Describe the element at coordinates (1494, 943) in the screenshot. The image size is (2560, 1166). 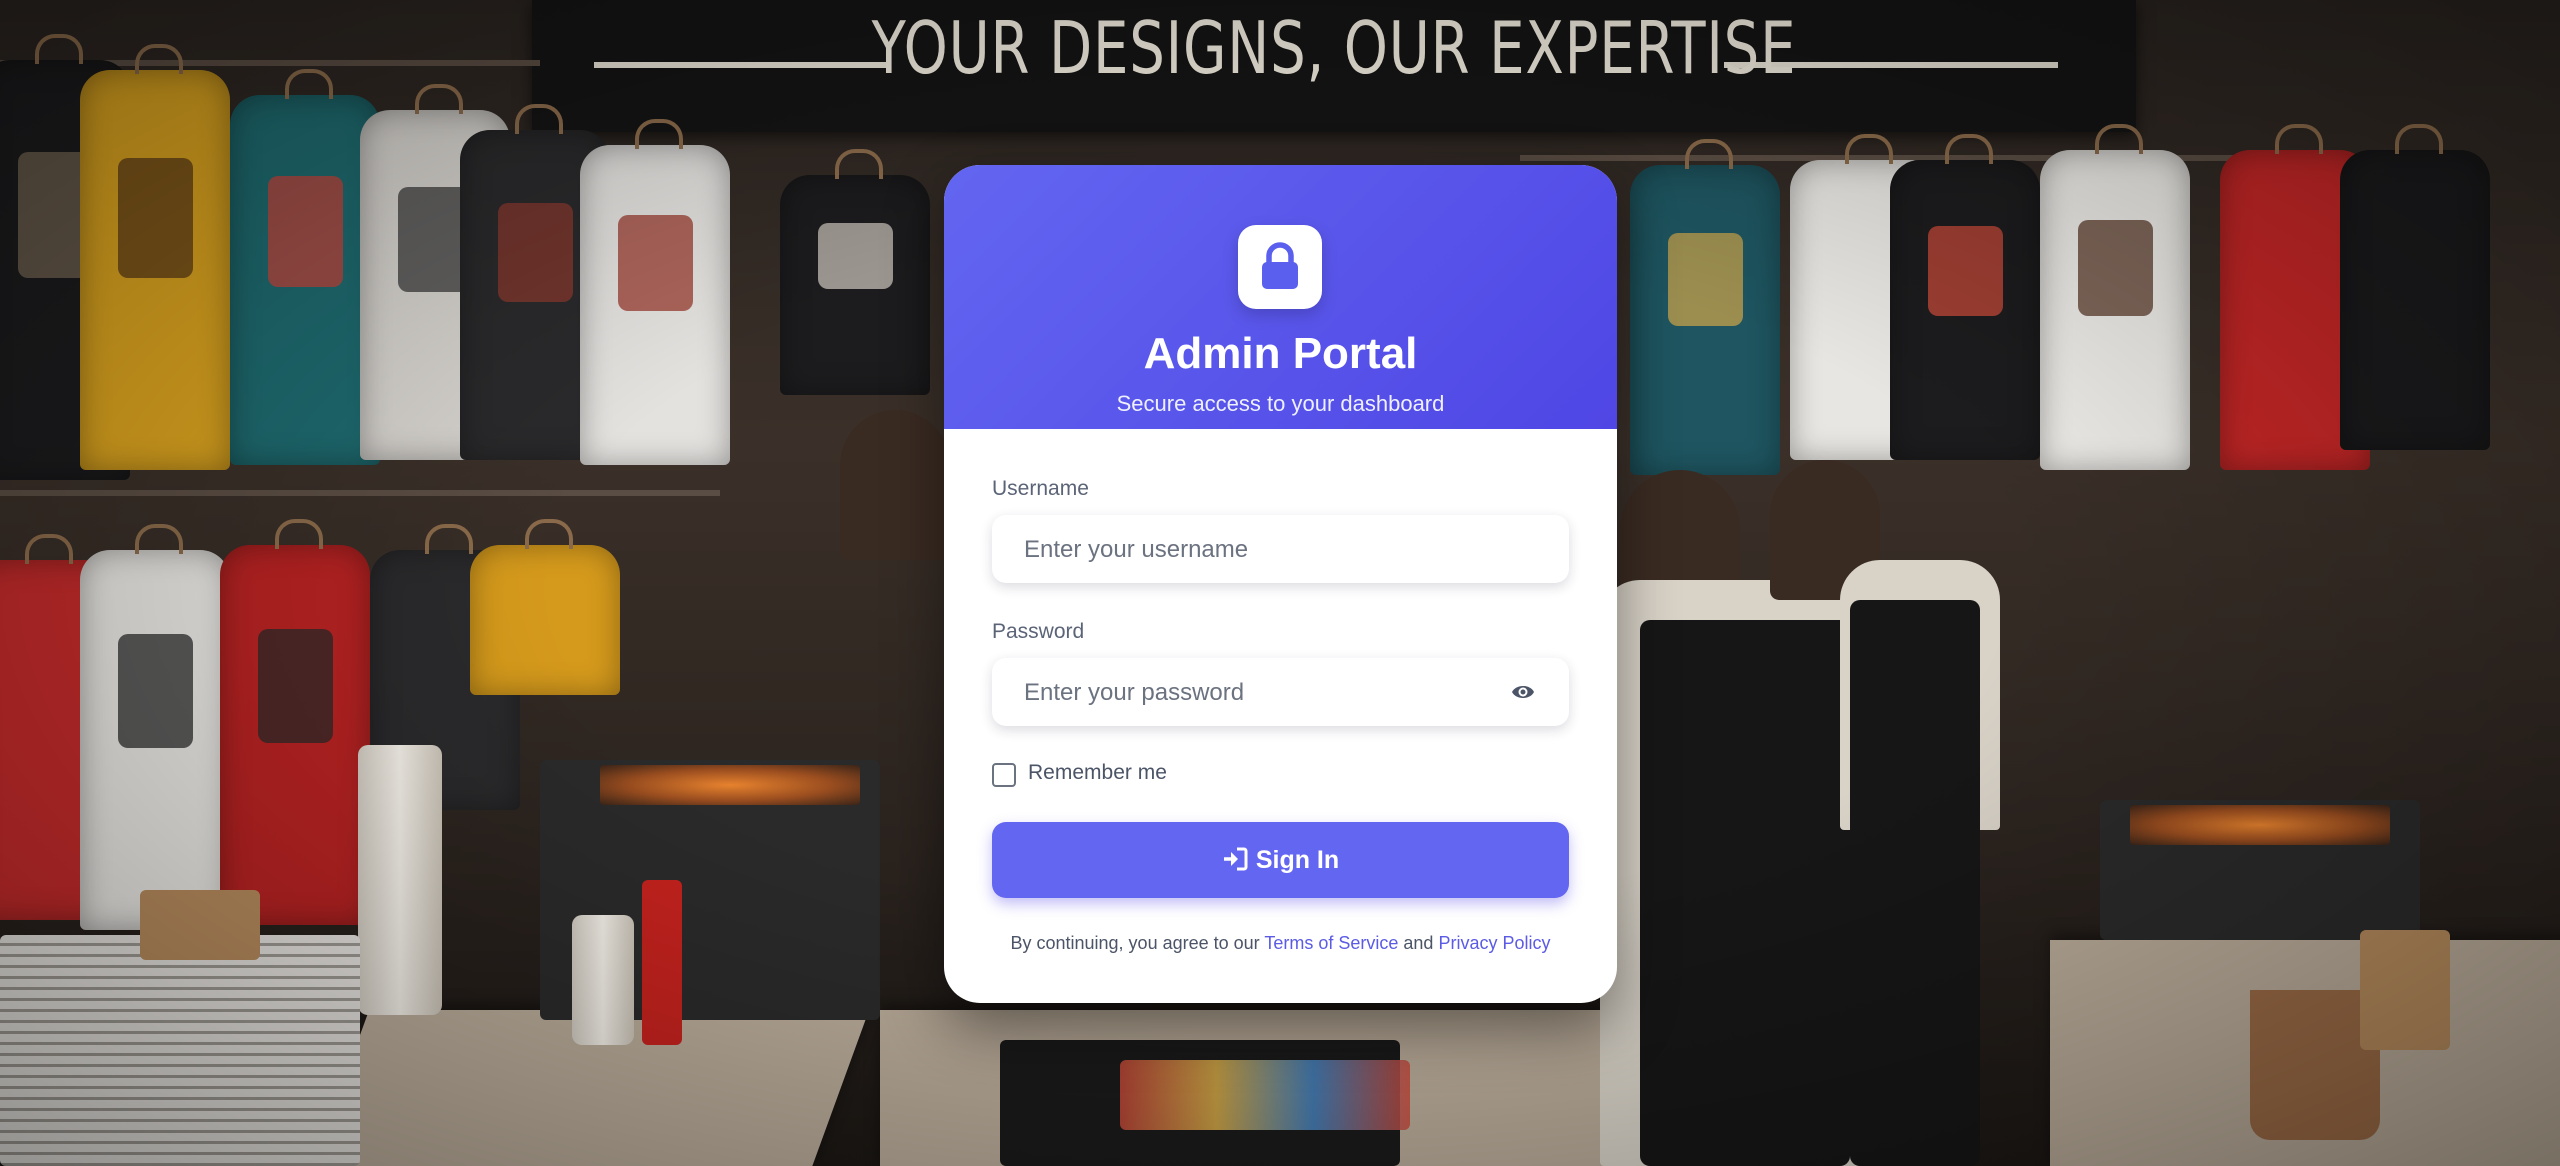
I see `privacy-policy-link: Privacy Policy` at that location.